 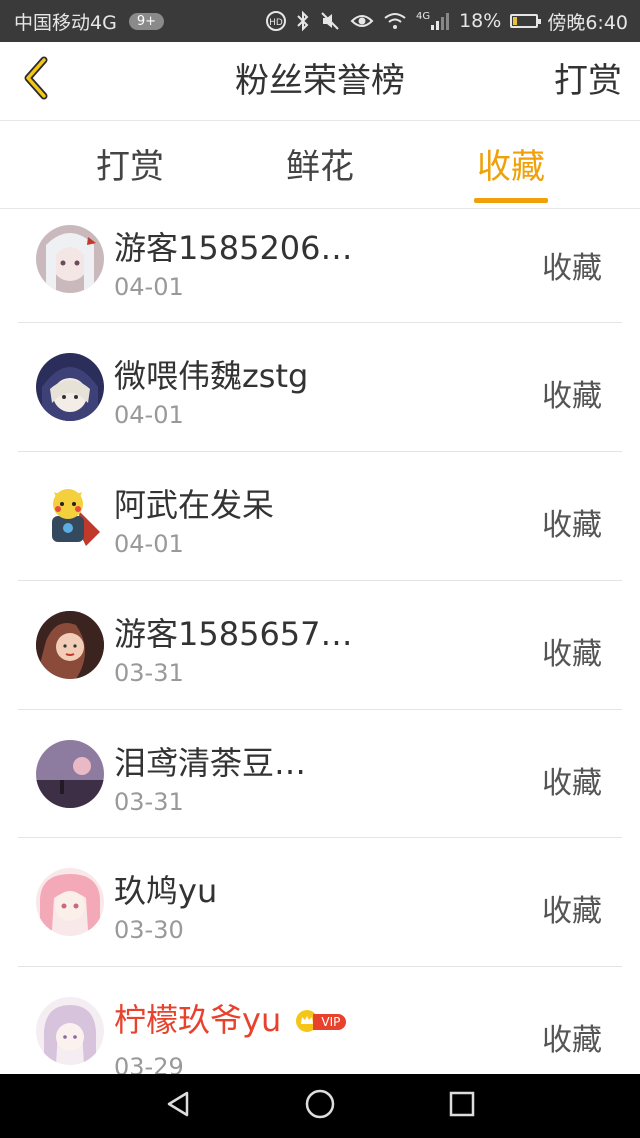 I want to click on list-item: 柠檬玖爷yu VIP 03-29 收藏, so click(x=320, y=1020).